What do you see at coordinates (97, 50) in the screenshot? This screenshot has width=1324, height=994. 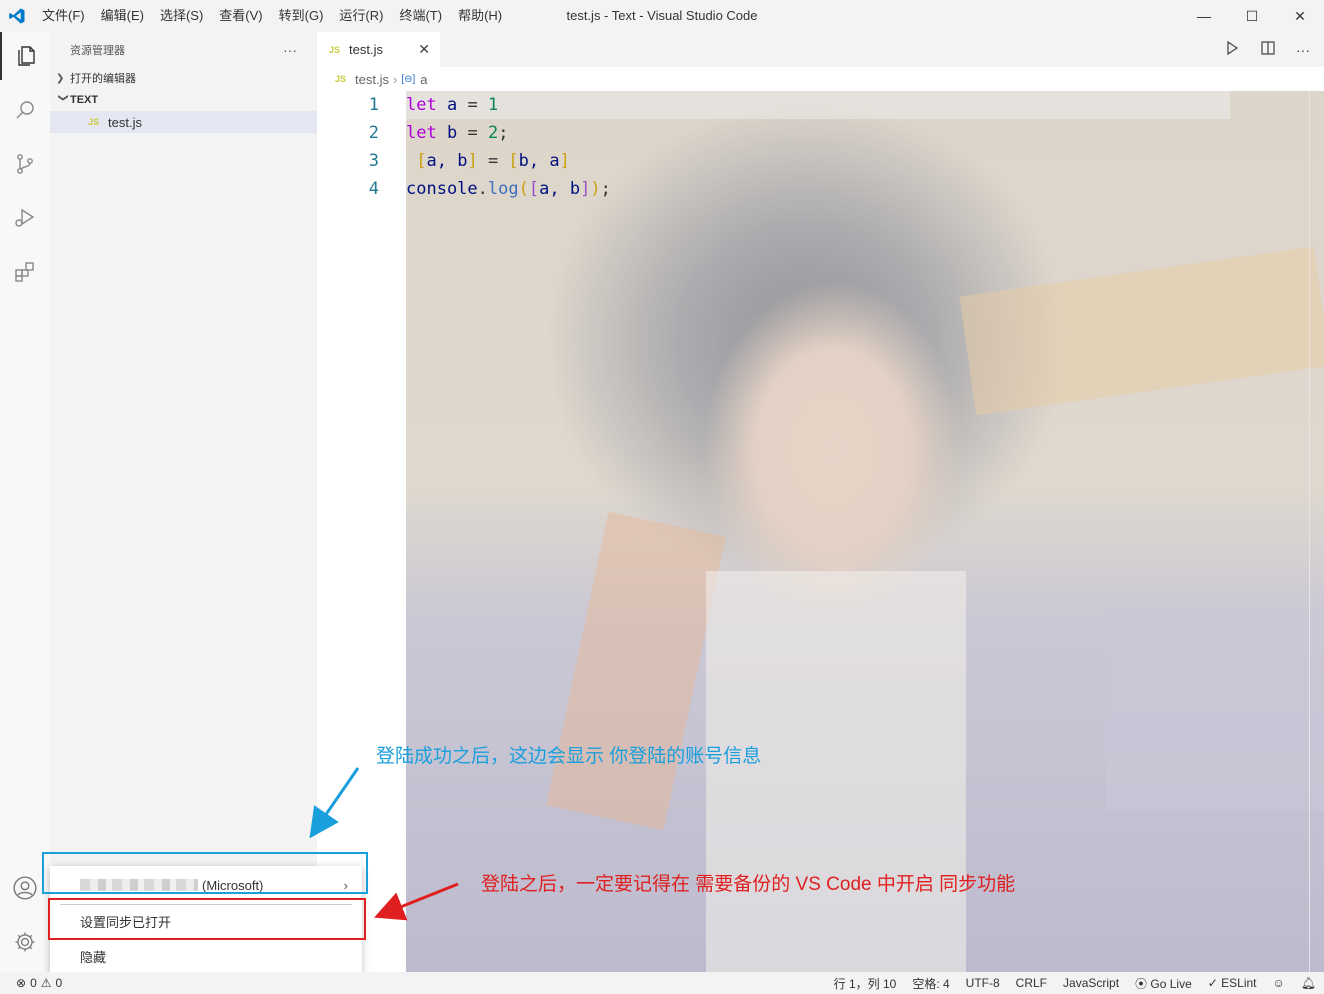 I see `sidebar-title: 资源管理器` at bounding box center [97, 50].